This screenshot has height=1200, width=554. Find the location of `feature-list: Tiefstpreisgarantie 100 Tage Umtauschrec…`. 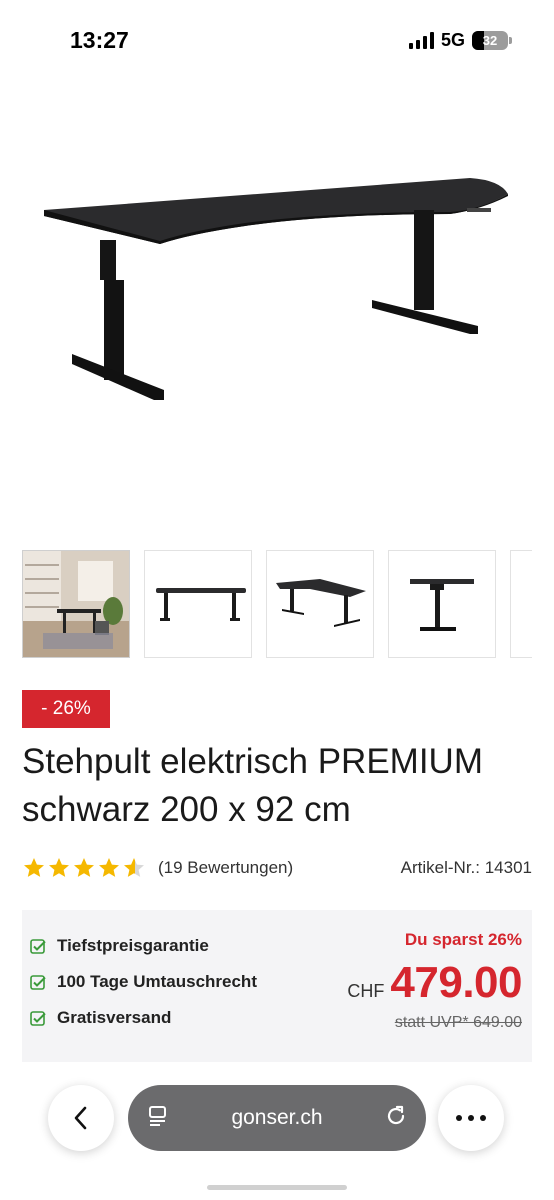

feature-list: Tiefstpreisgarantie 100 Tage Umtauschrec… is located at coordinates (143, 982).